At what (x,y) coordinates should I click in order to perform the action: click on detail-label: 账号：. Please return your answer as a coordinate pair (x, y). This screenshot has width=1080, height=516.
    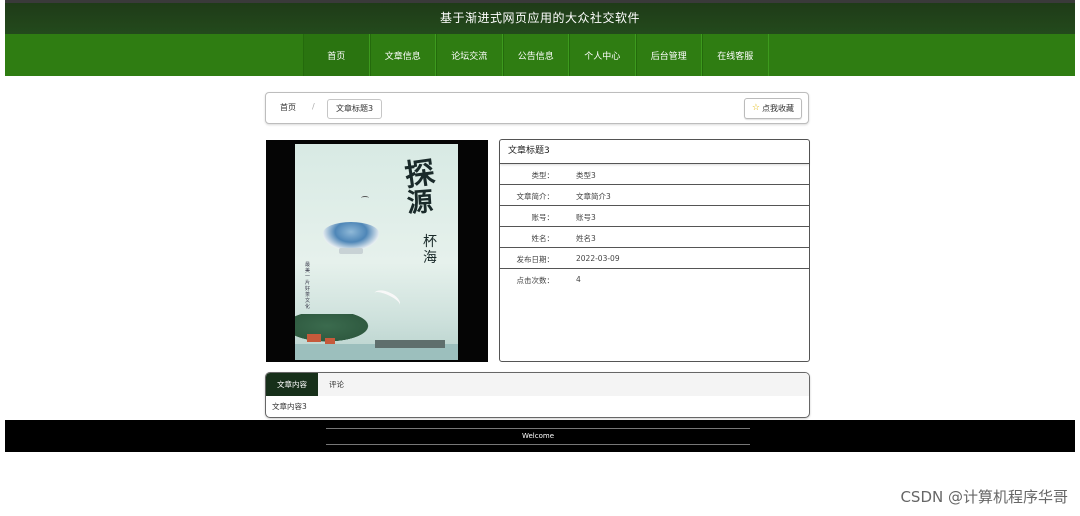
    Looking at the image, I should click on (543, 217).